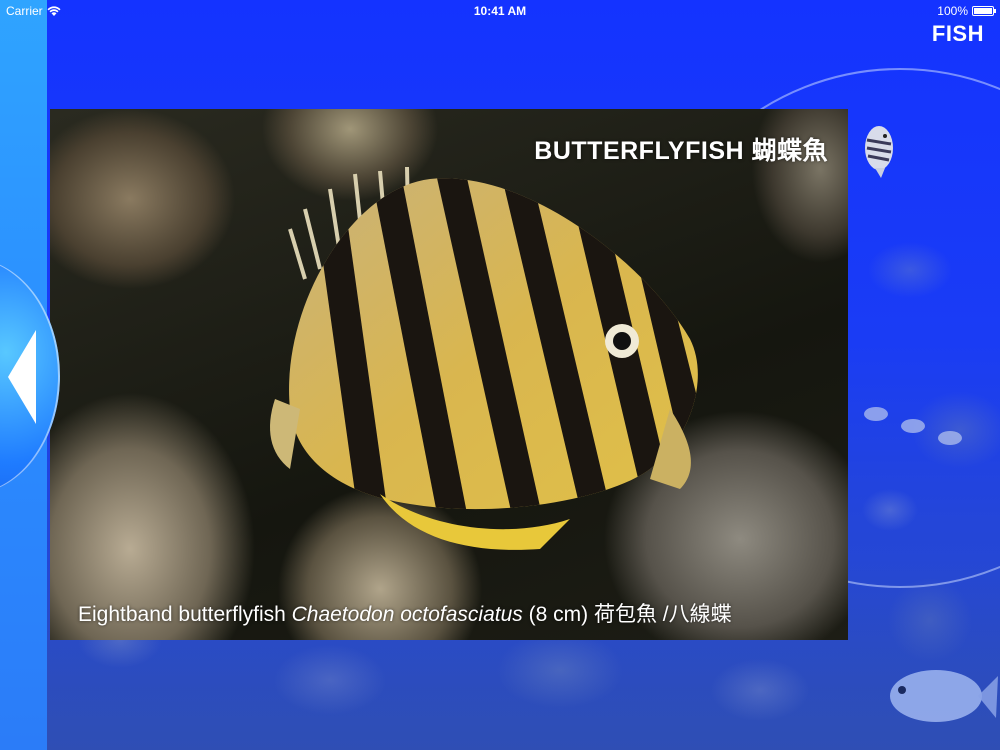 The height and width of the screenshot is (750, 1000). I want to click on caption-size-chinese: (8 cm) 荷包魚 /八線蝶, so click(630, 614).